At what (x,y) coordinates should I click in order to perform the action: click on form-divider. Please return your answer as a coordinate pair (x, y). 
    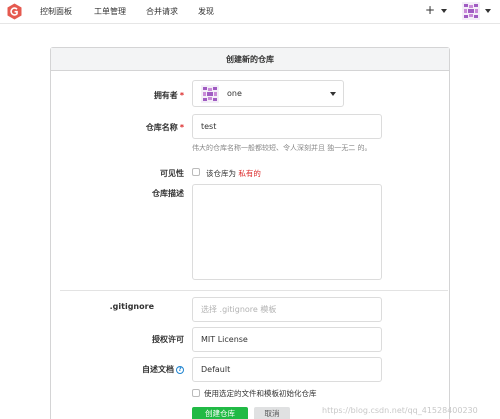
    Looking at the image, I should click on (254, 290).